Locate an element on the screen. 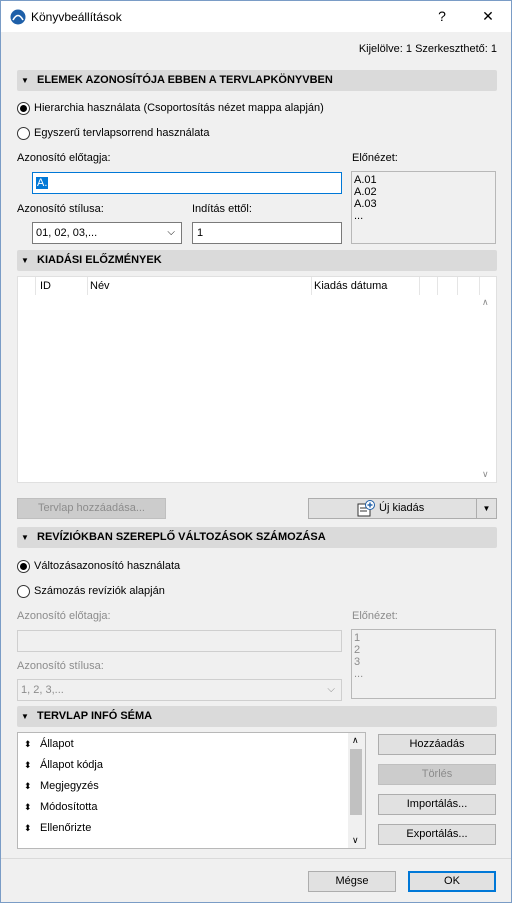 The height and width of the screenshot is (903, 512). prefix-label: Azonosító előtagja: is located at coordinates (64, 158).